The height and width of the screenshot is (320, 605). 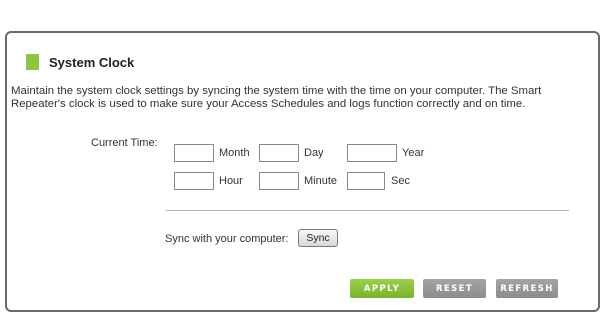 I want to click on divider, so click(x=367, y=210).